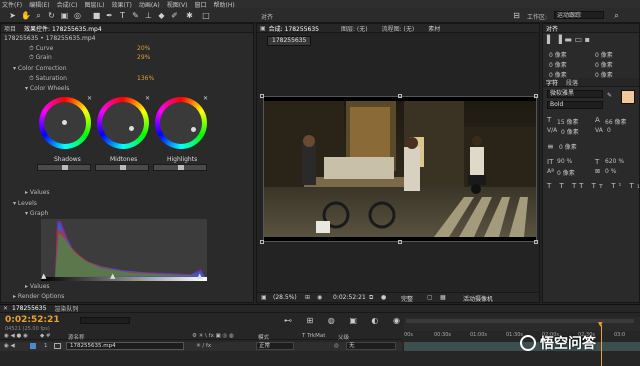  What do you see at coordinates (616, 121) in the screenshot?
I see `leading-value: 66 像素` at bounding box center [616, 121].